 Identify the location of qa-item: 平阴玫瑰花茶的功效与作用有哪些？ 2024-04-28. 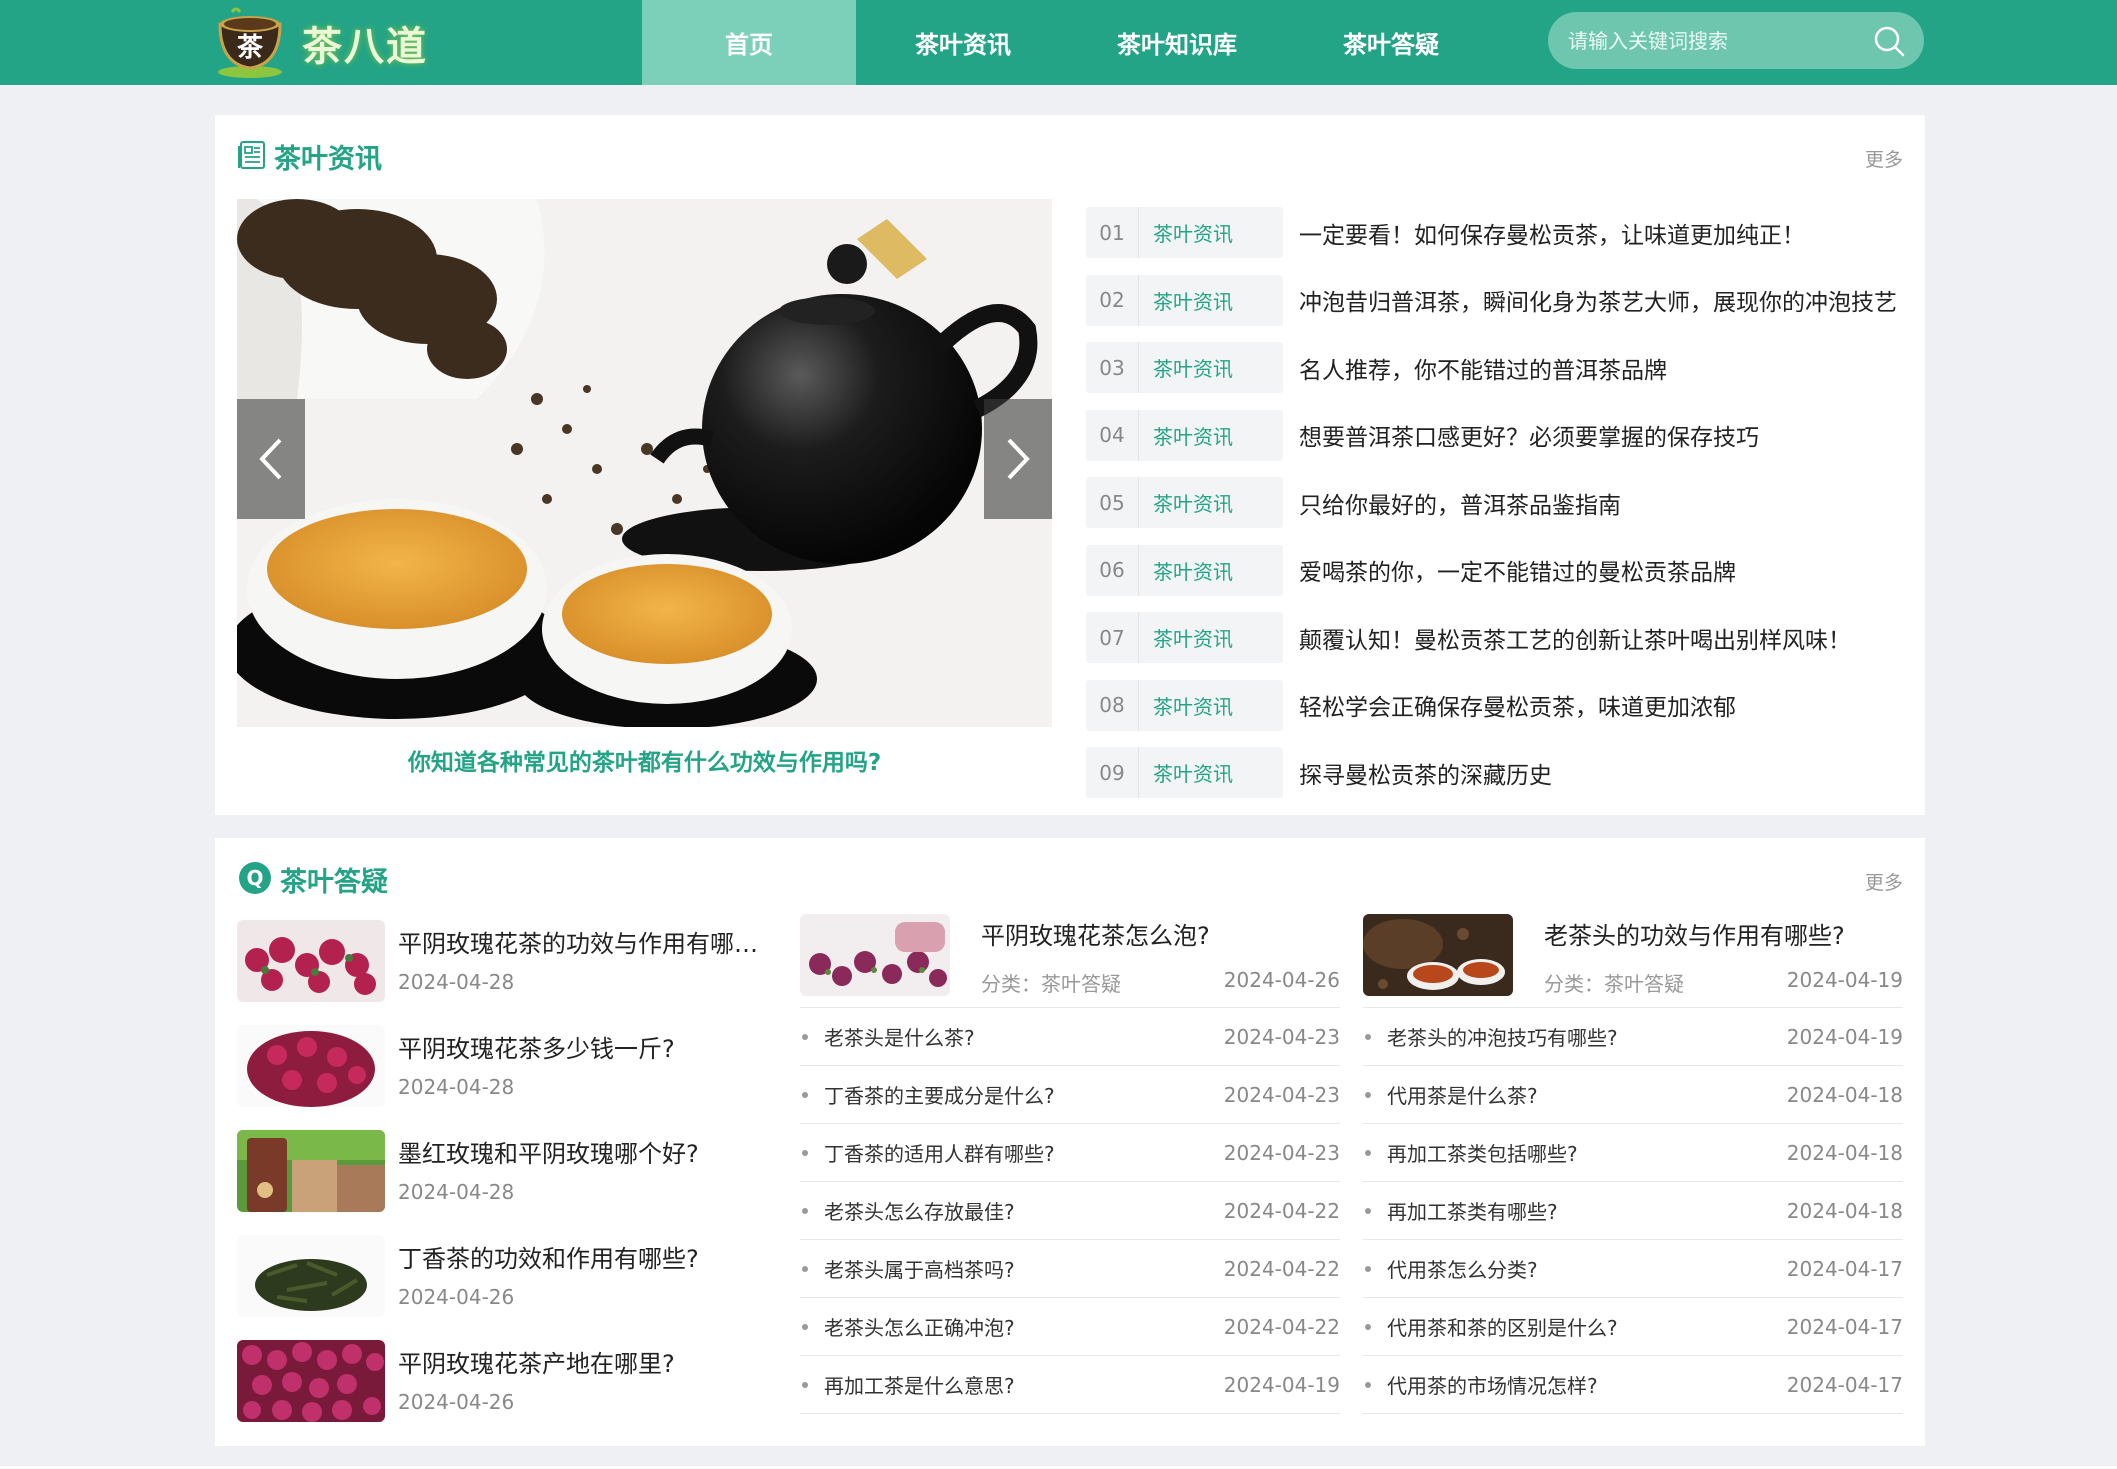
(507, 968).